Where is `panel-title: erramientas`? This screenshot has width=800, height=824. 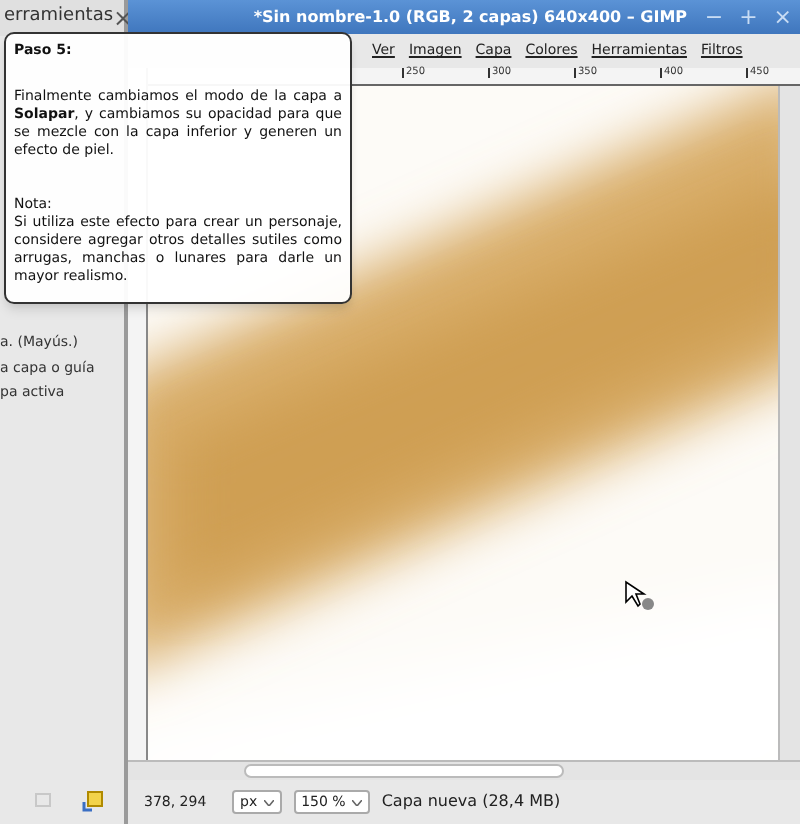
panel-title: erramientas is located at coordinates (59, 17).